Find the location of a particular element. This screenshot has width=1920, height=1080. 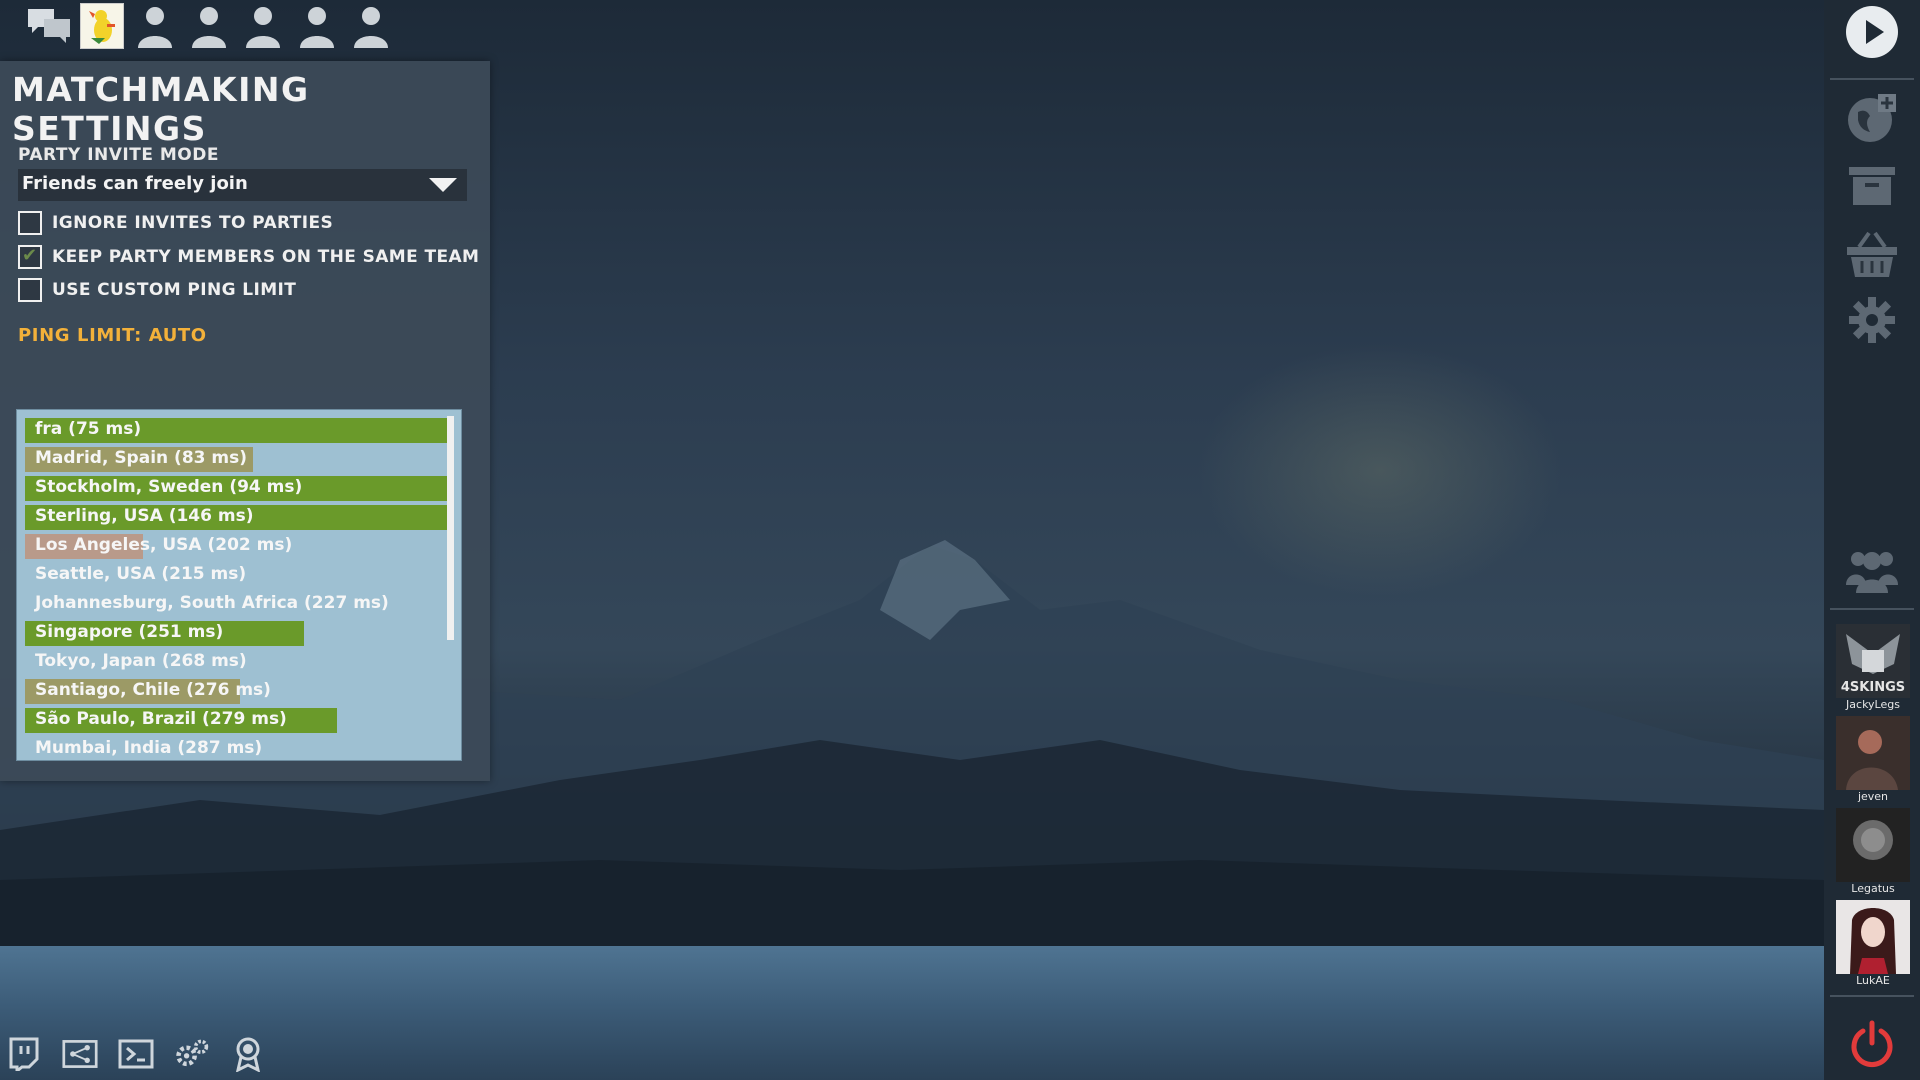

custom-ping-limit-label: USE CUSTOM PING LIMIT is located at coordinates (174, 290).